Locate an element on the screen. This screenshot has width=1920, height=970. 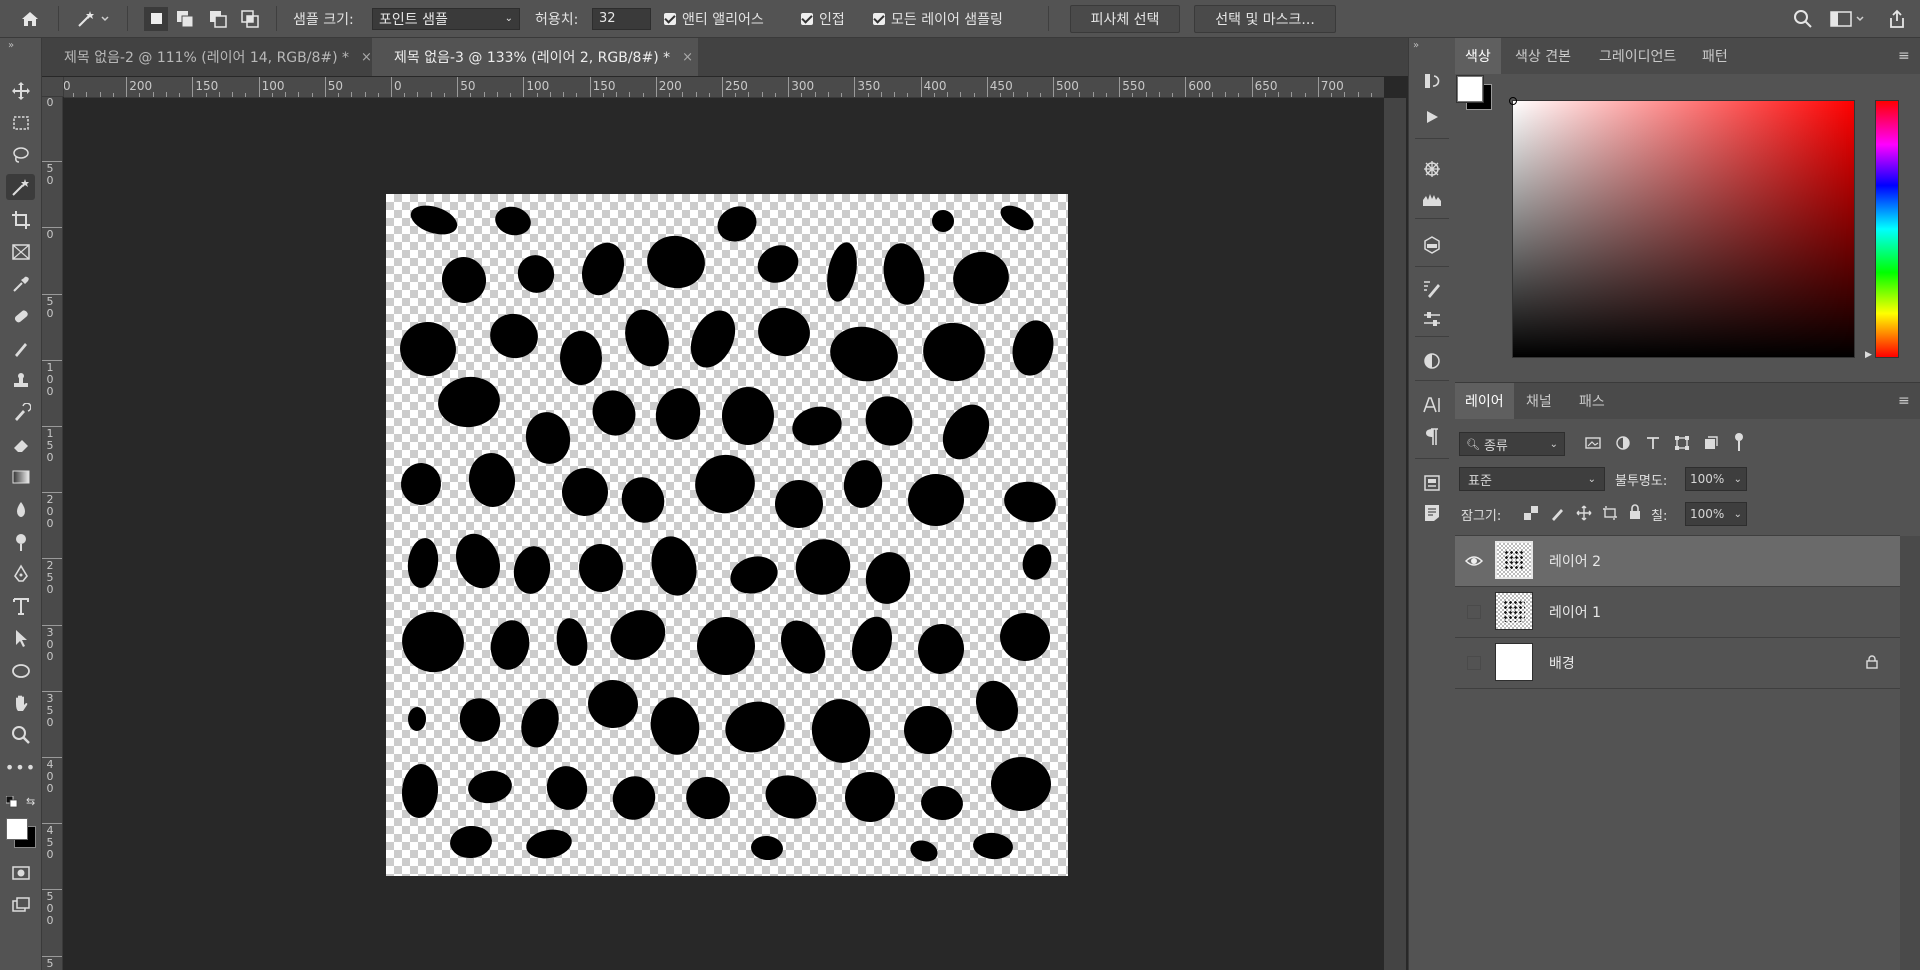
crop-tool-icon is located at coordinates (20, 220).